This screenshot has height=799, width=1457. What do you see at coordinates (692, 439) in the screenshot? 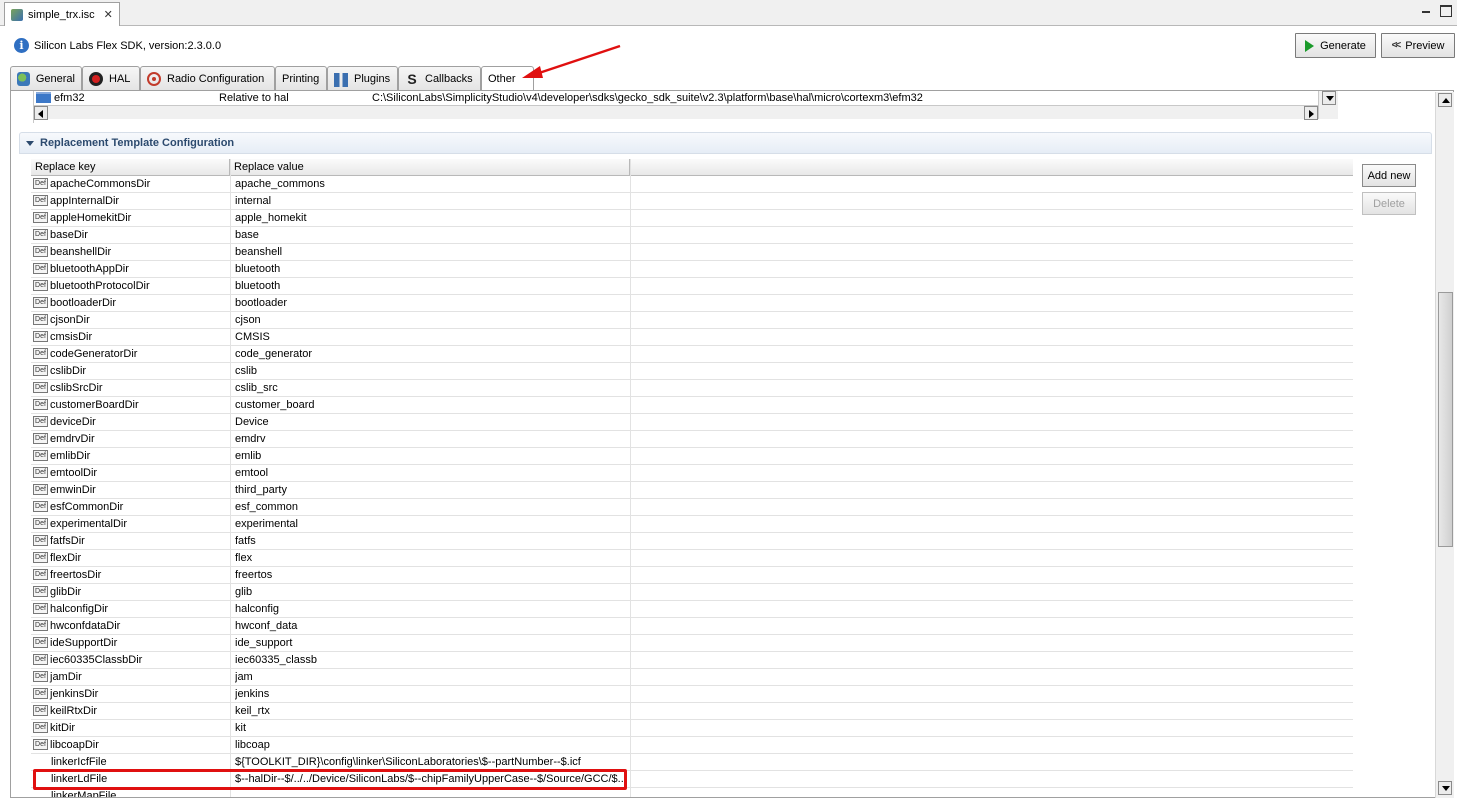
I see `table-row: Def emdrvDir emdrv` at bounding box center [692, 439].